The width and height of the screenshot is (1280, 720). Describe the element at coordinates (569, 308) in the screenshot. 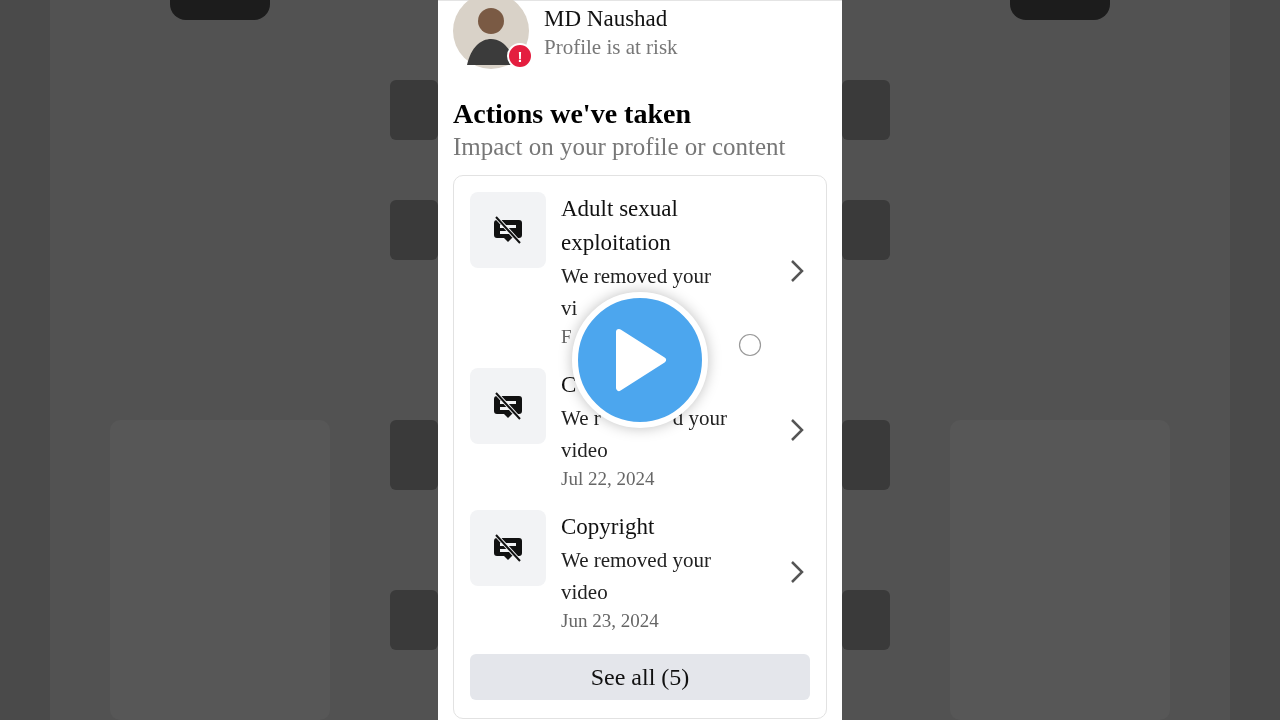

I see `action-description: vi` at that location.